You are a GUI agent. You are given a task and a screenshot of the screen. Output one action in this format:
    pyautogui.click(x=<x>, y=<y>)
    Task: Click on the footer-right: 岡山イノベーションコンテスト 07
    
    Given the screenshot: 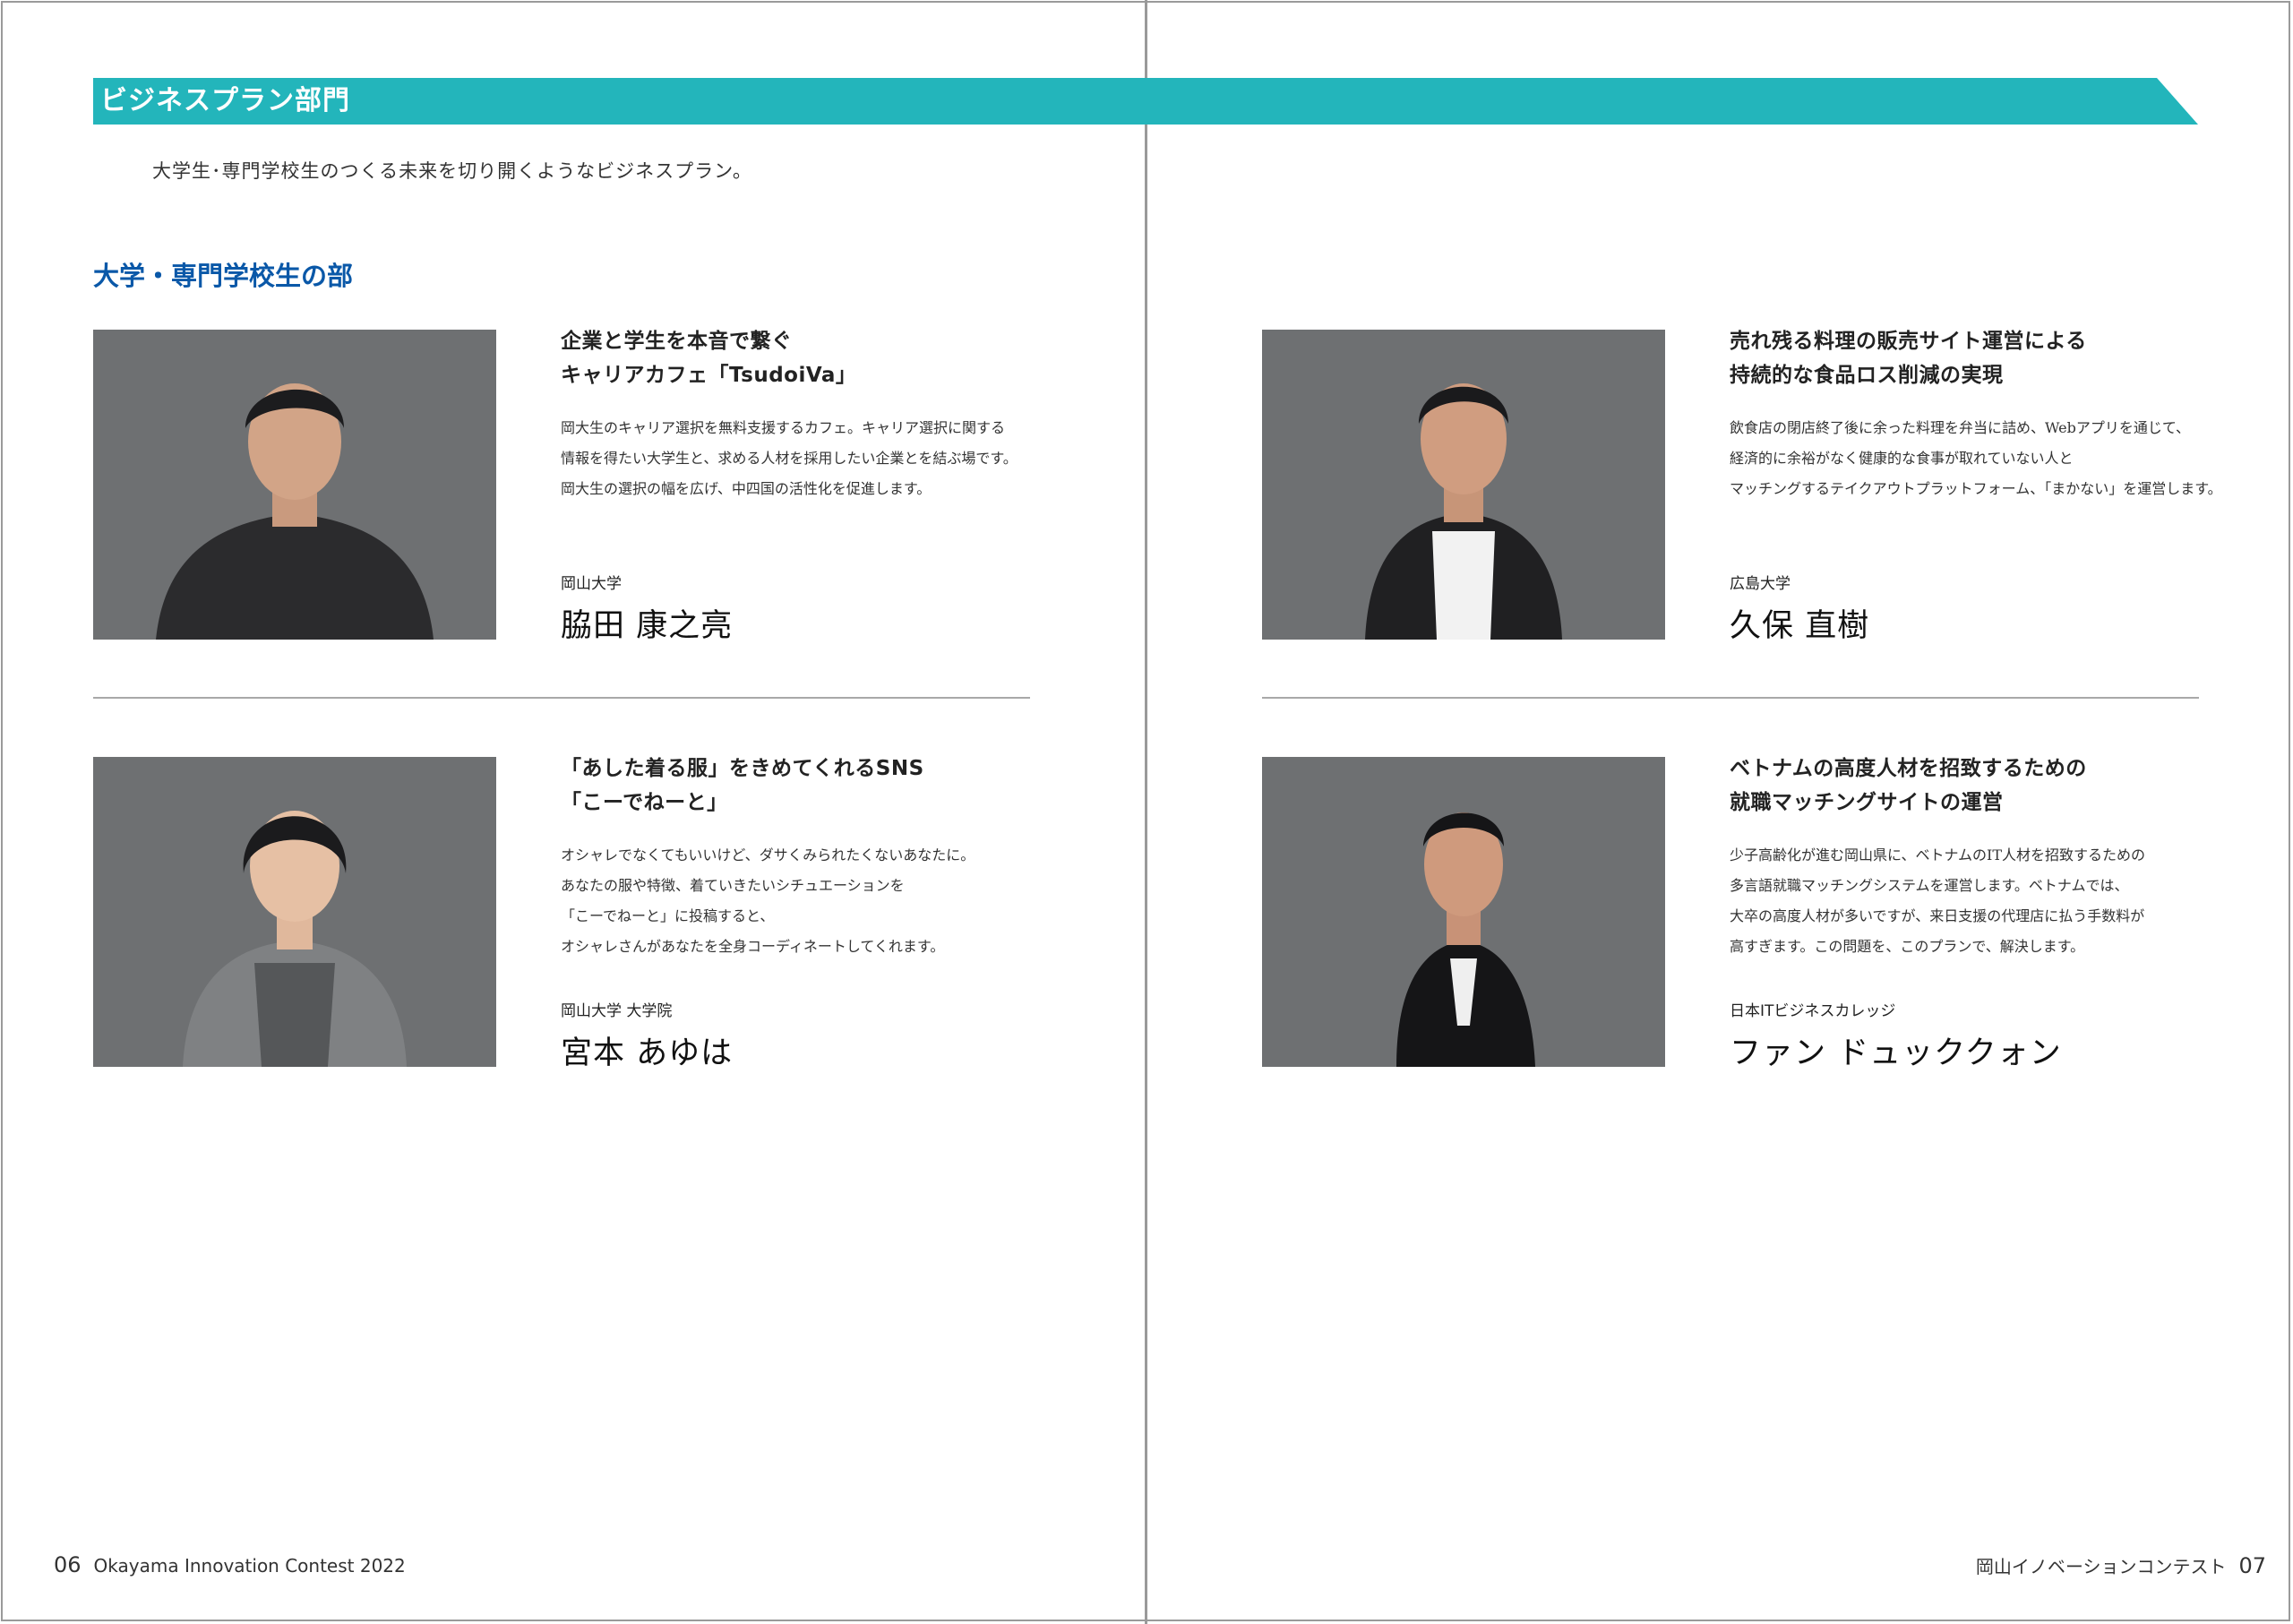 What is the action you would take?
    pyautogui.click(x=2127, y=1565)
    